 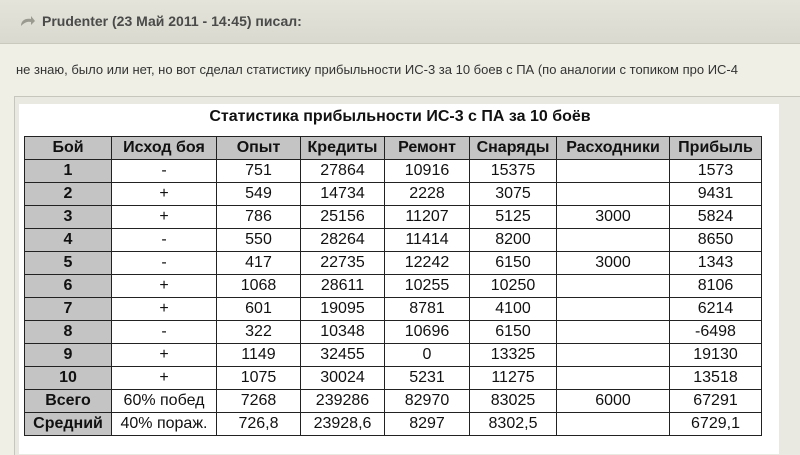 I want to click on table-cell: 6729,1, so click(x=715, y=424).